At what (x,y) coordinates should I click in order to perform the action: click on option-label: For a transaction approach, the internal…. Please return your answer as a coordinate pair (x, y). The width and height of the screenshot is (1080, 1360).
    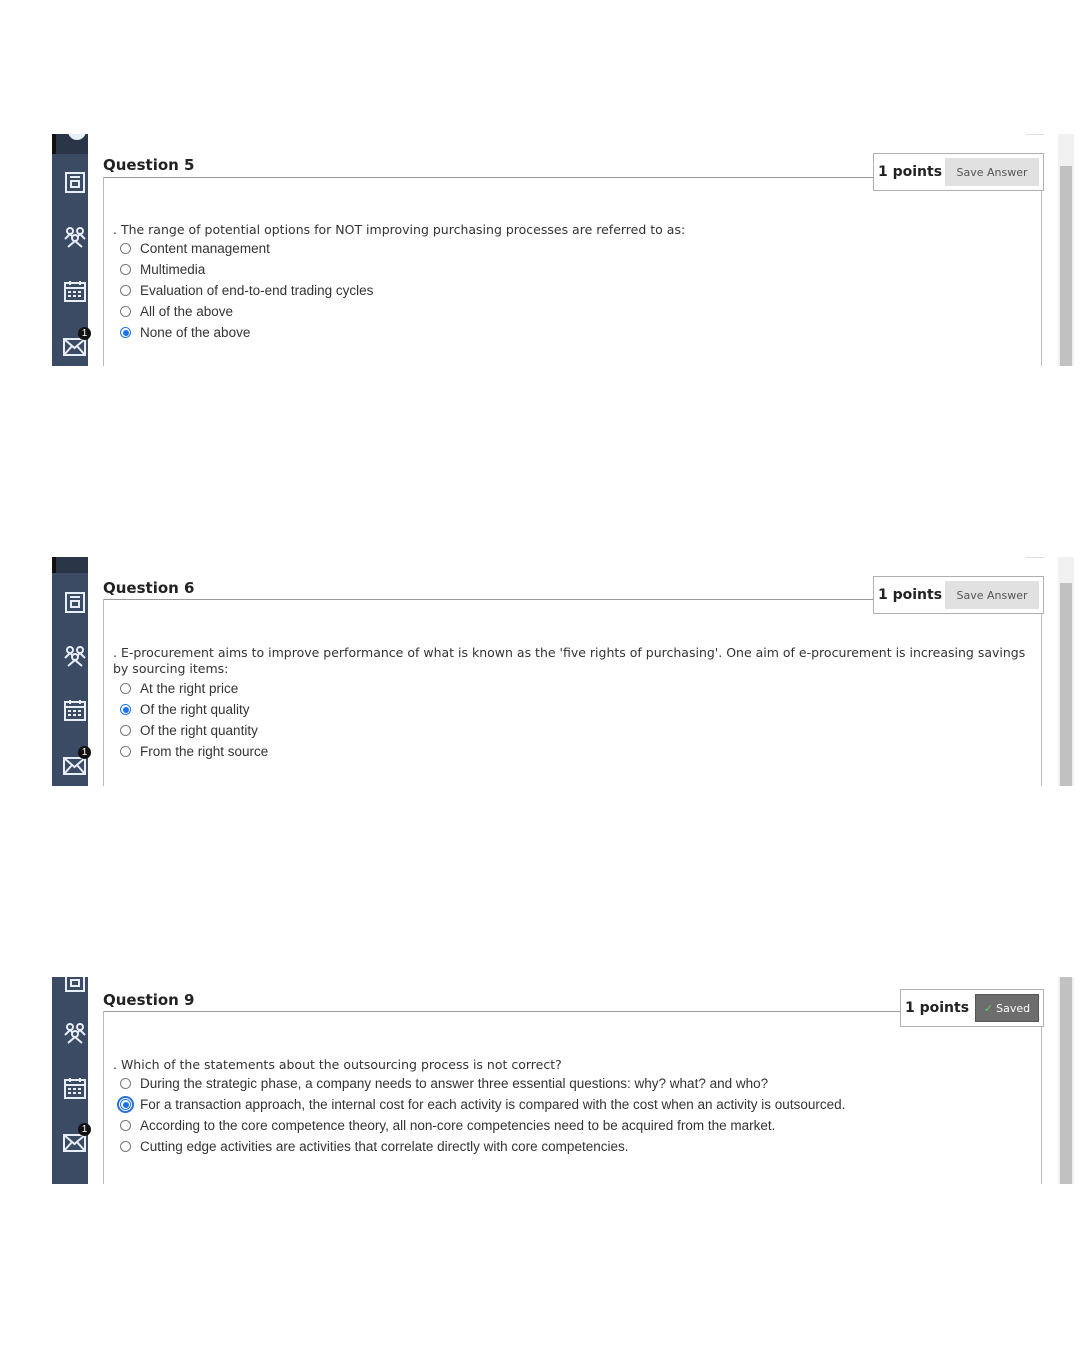
    Looking at the image, I should click on (493, 1104).